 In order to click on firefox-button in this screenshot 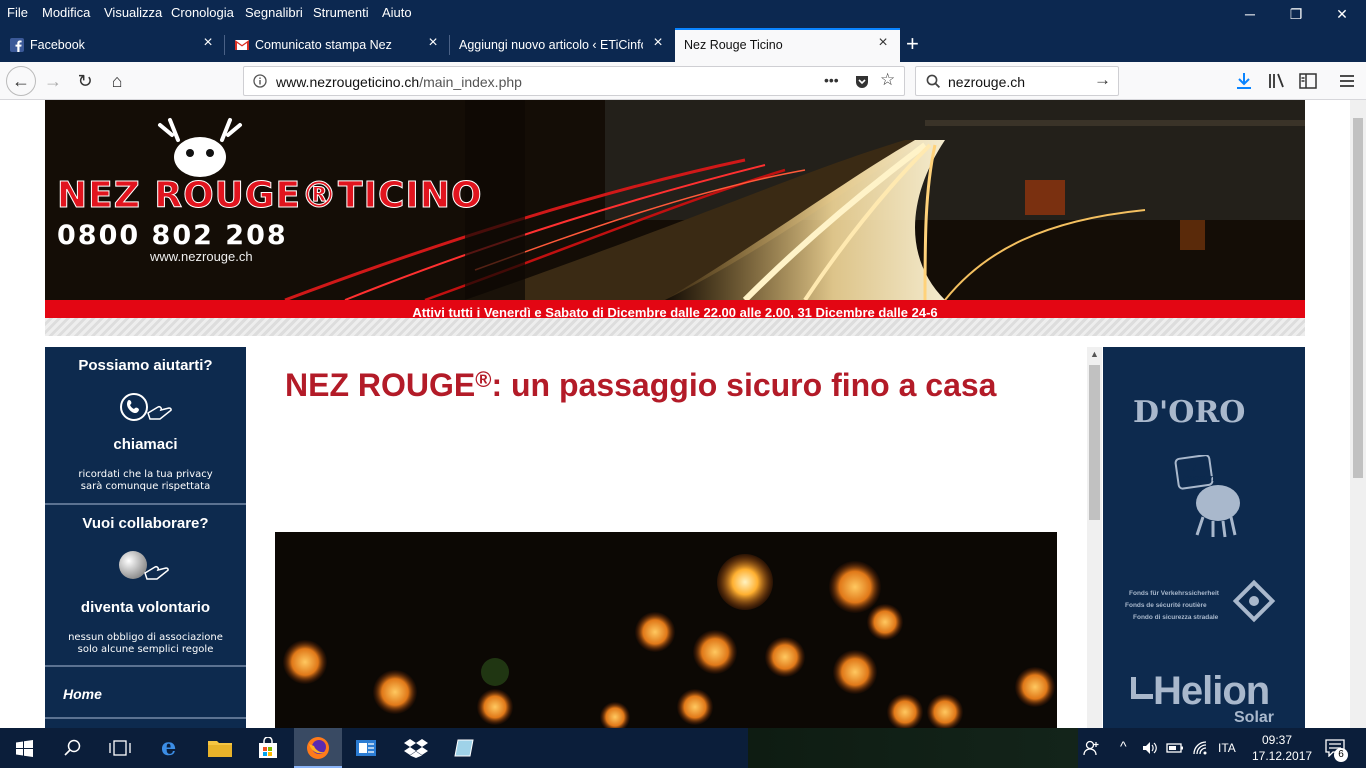, I will do `click(318, 748)`.